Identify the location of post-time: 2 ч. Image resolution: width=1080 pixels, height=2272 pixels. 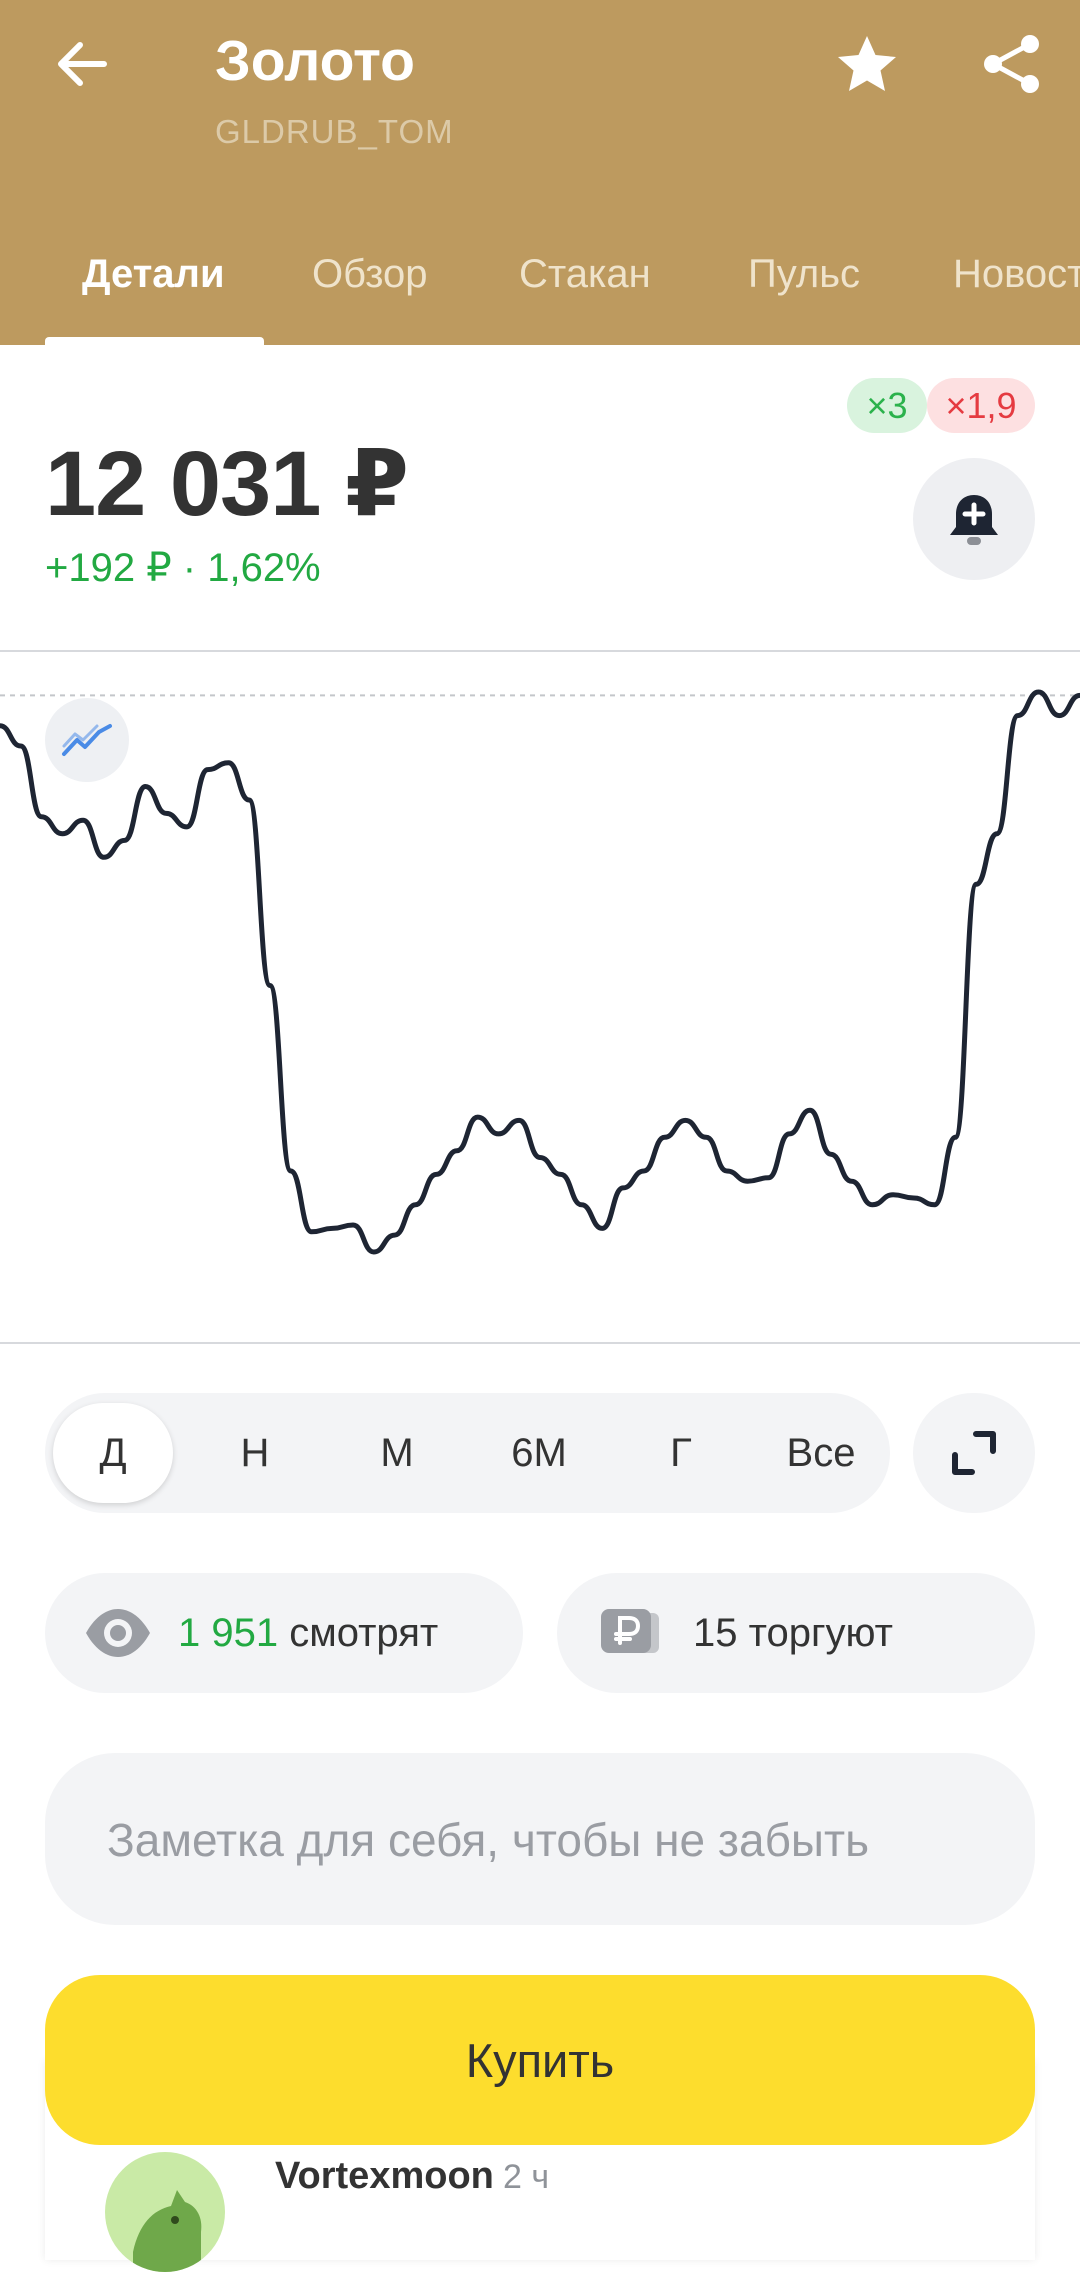
(526, 2177).